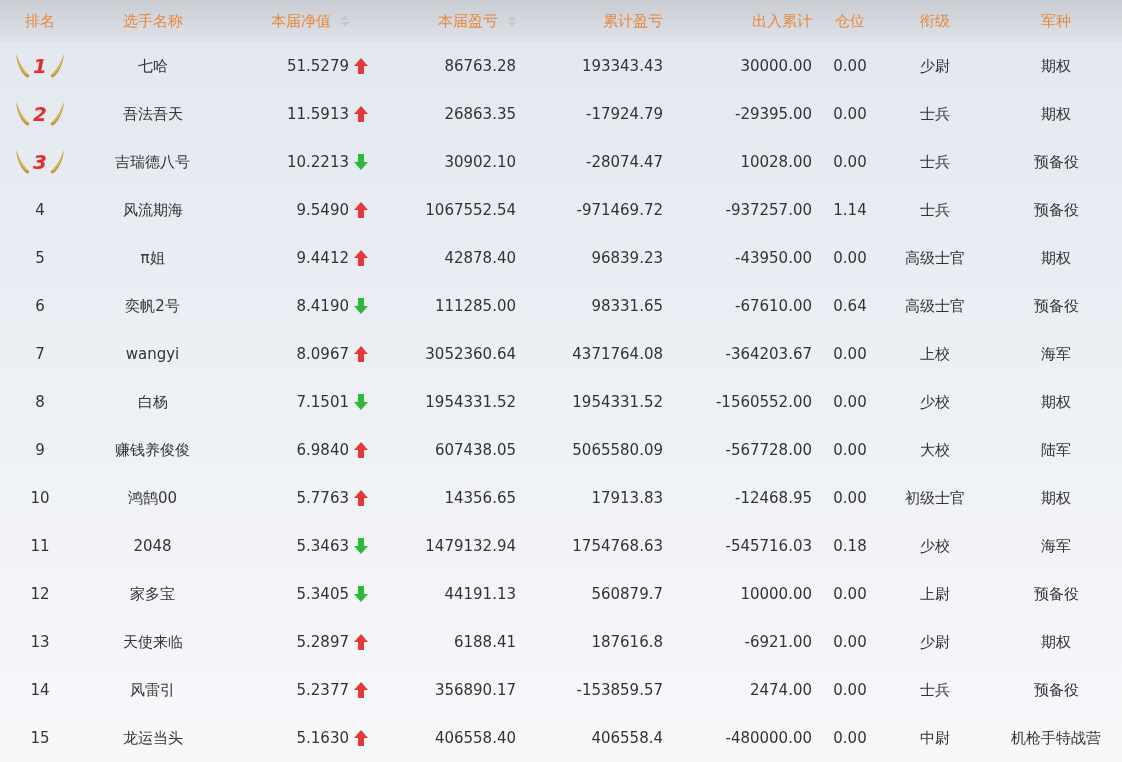  What do you see at coordinates (322, 546) in the screenshot?
I see `net-value: 5.3463` at bounding box center [322, 546].